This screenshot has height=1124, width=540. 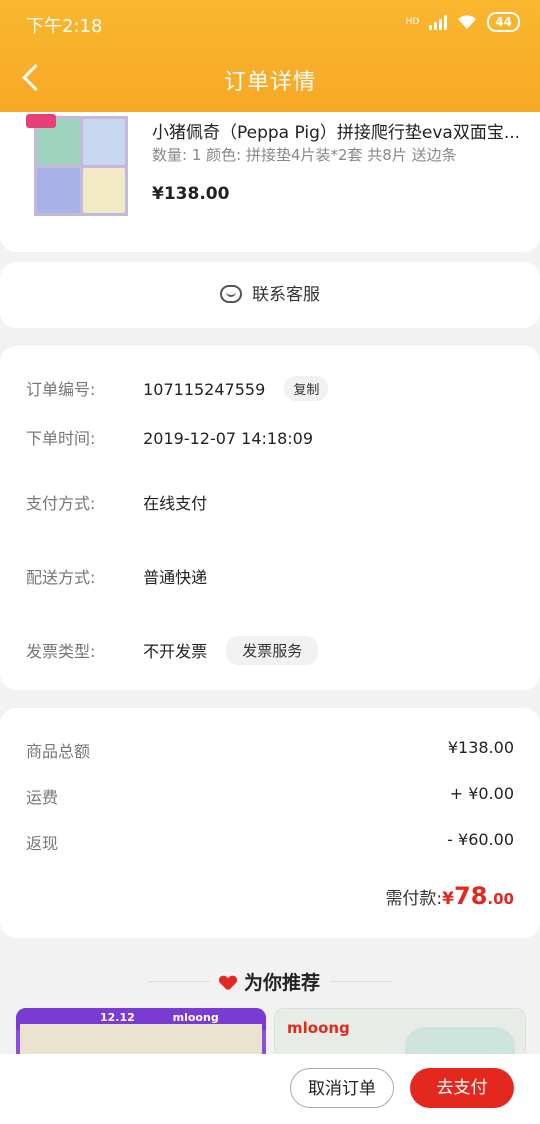 I want to click on shipping-value: + ¥0.00, so click(x=481, y=793).